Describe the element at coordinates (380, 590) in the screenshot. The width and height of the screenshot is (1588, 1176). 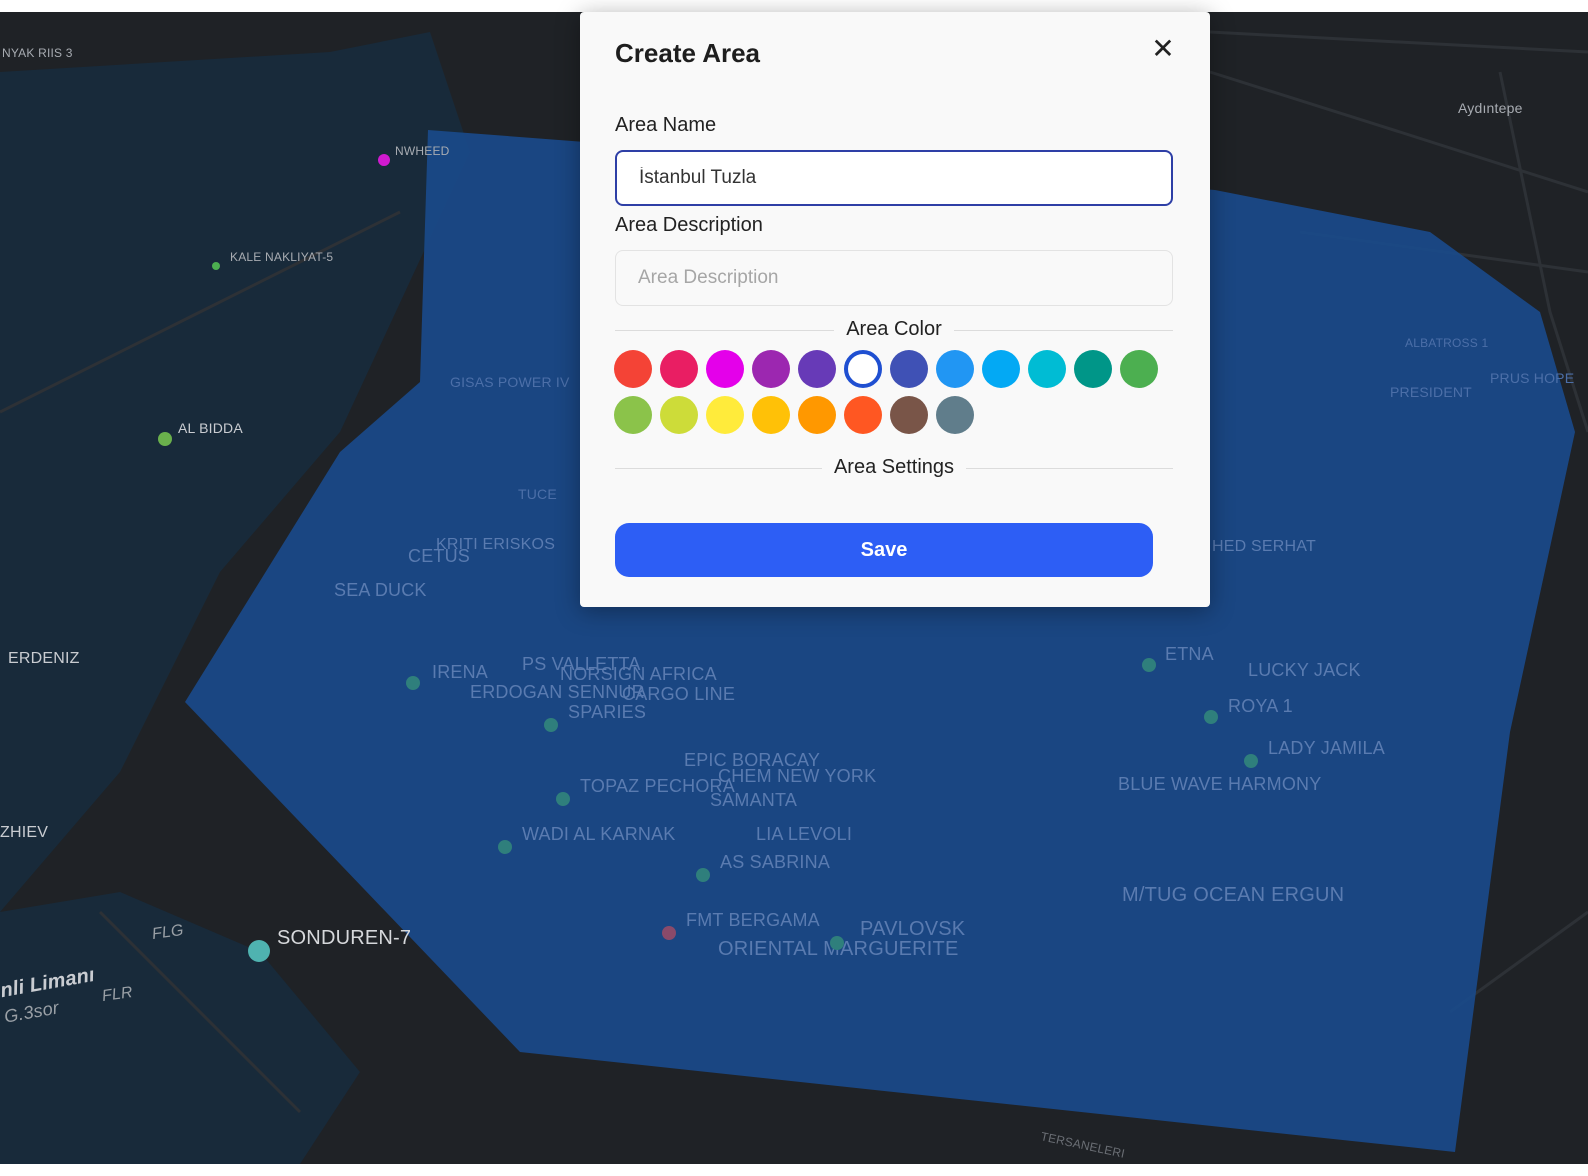
I see `map-label: SEA DUCK` at that location.